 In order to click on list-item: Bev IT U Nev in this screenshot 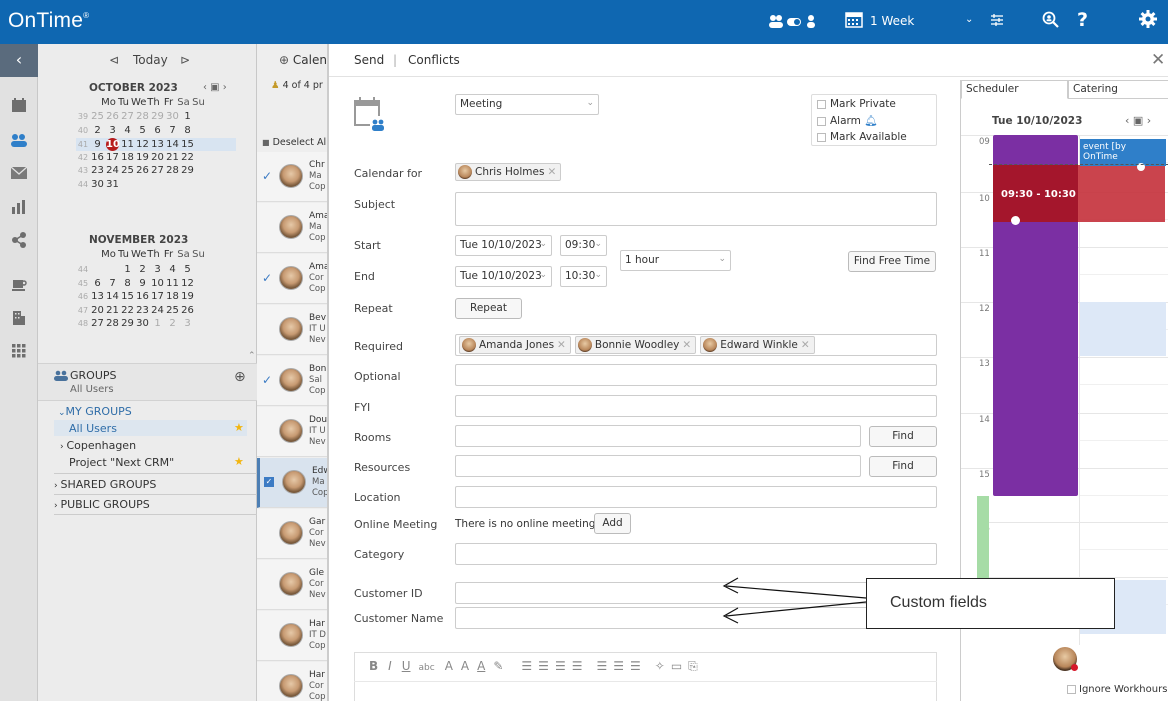, I will do `click(292, 330)`.